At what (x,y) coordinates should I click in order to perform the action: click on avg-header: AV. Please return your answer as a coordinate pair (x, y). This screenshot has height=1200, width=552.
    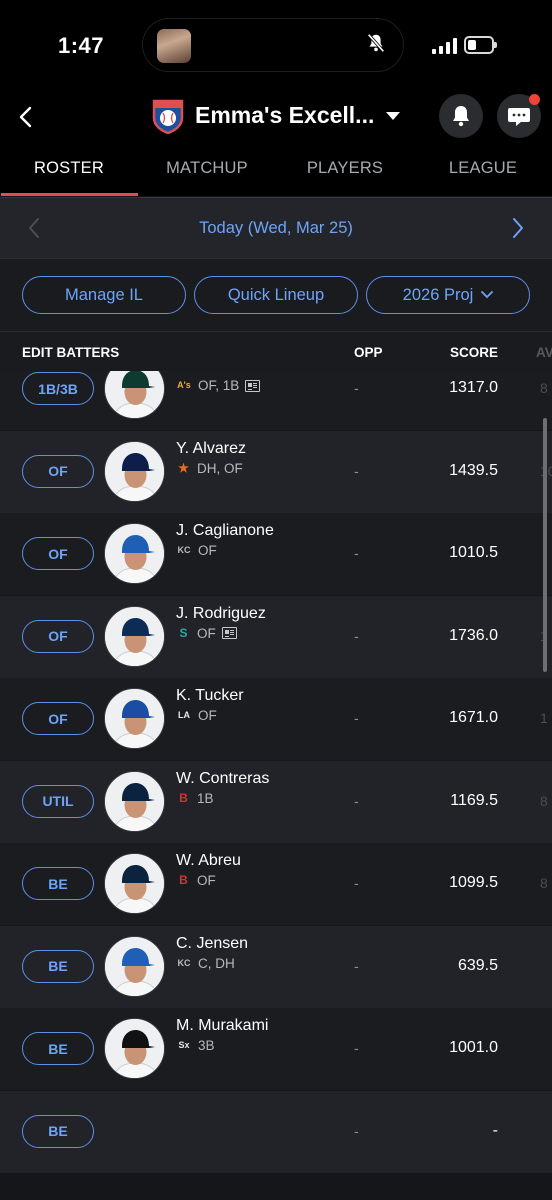
    Looking at the image, I should click on (544, 352).